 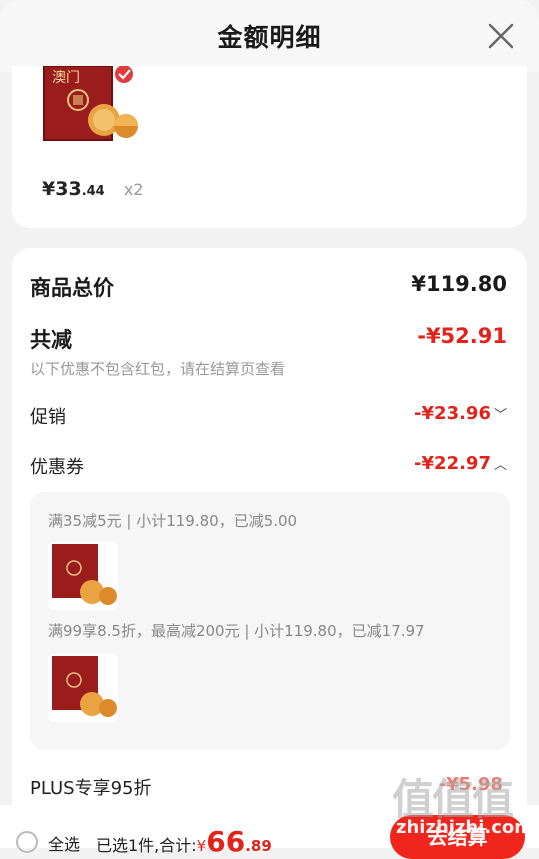 I want to click on item-quantity: x2, so click(x=133, y=189).